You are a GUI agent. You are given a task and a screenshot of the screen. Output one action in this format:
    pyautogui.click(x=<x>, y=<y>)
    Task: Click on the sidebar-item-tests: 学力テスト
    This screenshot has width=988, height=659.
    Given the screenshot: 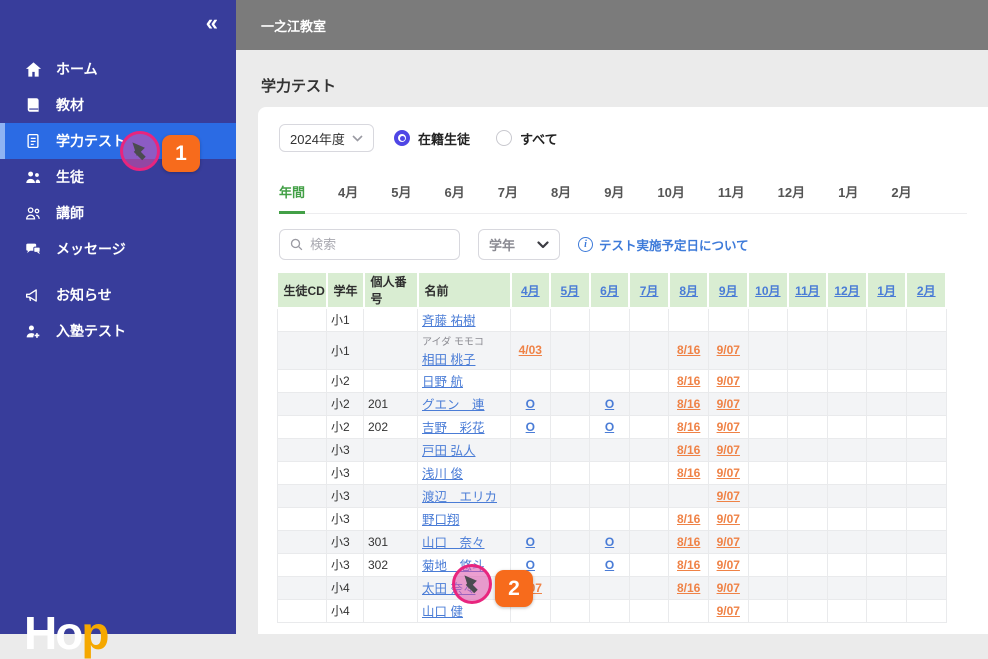 What is the action you would take?
    pyautogui.click(x=118, y=141)
    